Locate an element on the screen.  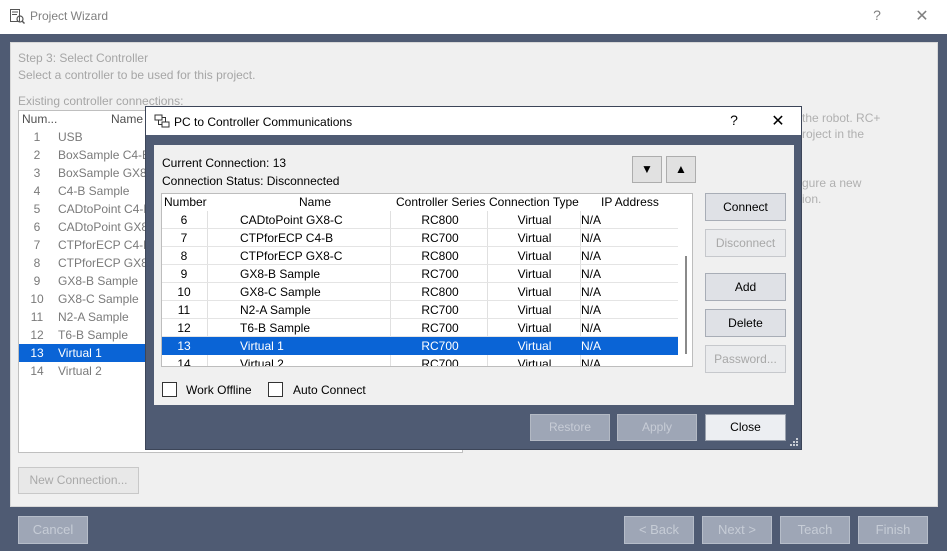
table-row: 10 GX8-C Sample RC800 Virtual N/A is located at coordinates (420, 292).